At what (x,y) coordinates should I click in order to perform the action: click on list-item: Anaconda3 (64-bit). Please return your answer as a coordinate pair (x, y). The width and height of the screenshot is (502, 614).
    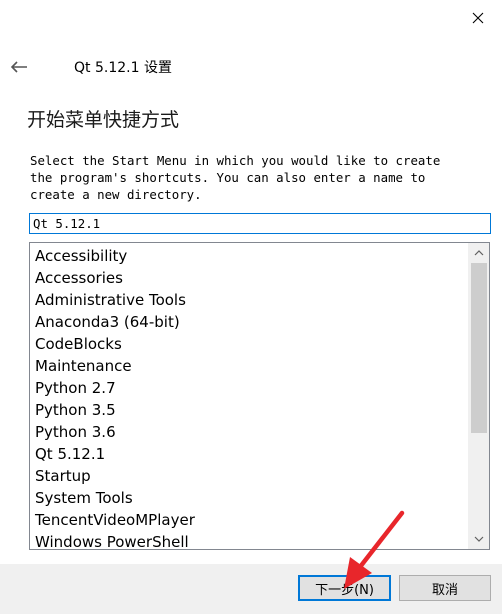
    Looking at the image, I should click on (248, 322).